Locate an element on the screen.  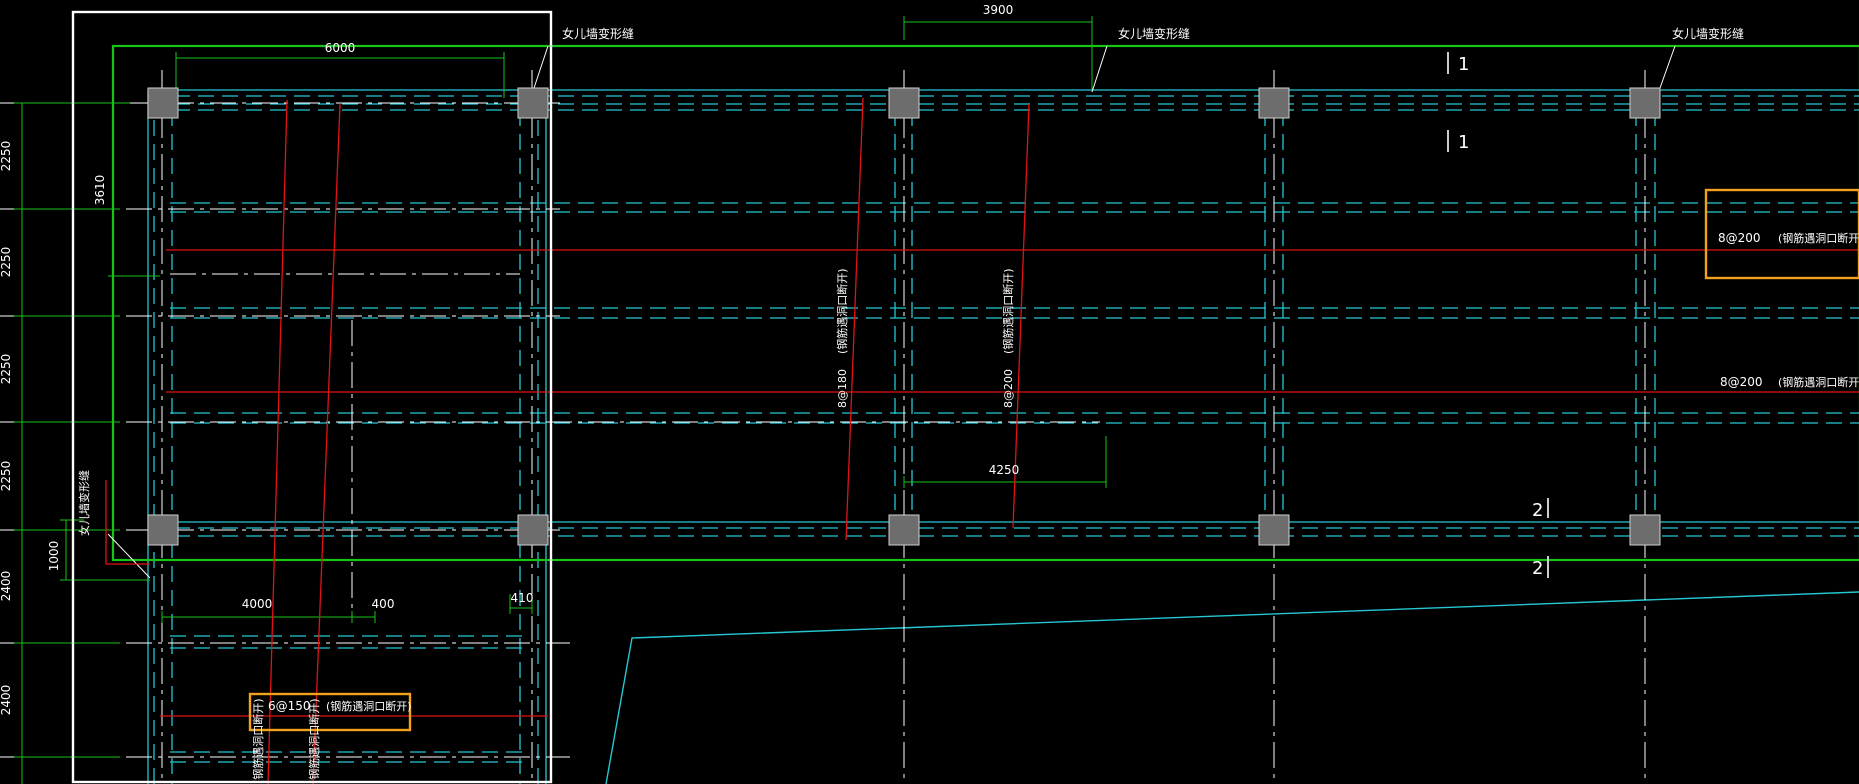
dim-3610: 3610 is located at coordinates (100, 190).